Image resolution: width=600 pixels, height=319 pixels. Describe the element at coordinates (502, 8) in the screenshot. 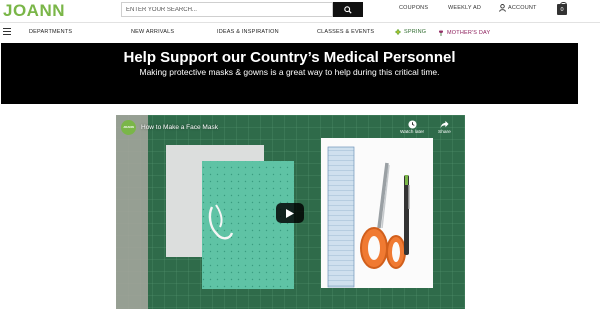

I see `user-icon` at that location.